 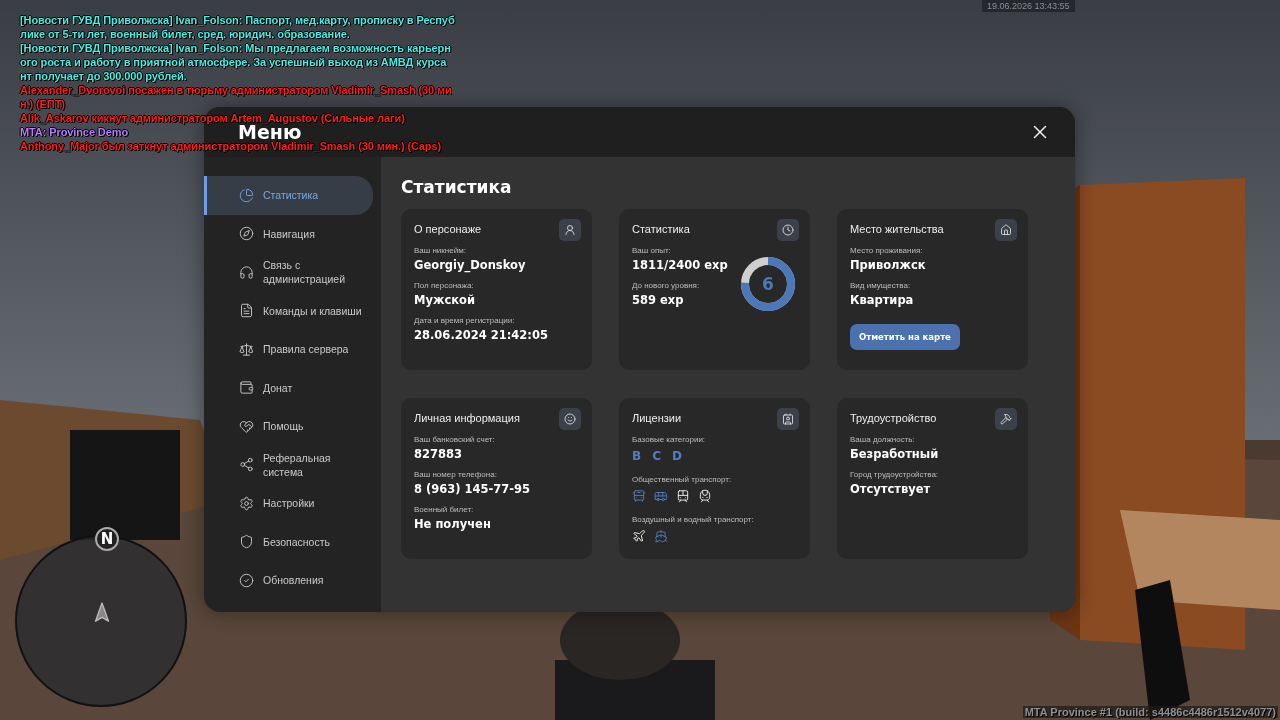 I want to click on mark-on-map-button: Отметить на карте, so click(x=905, y=337).